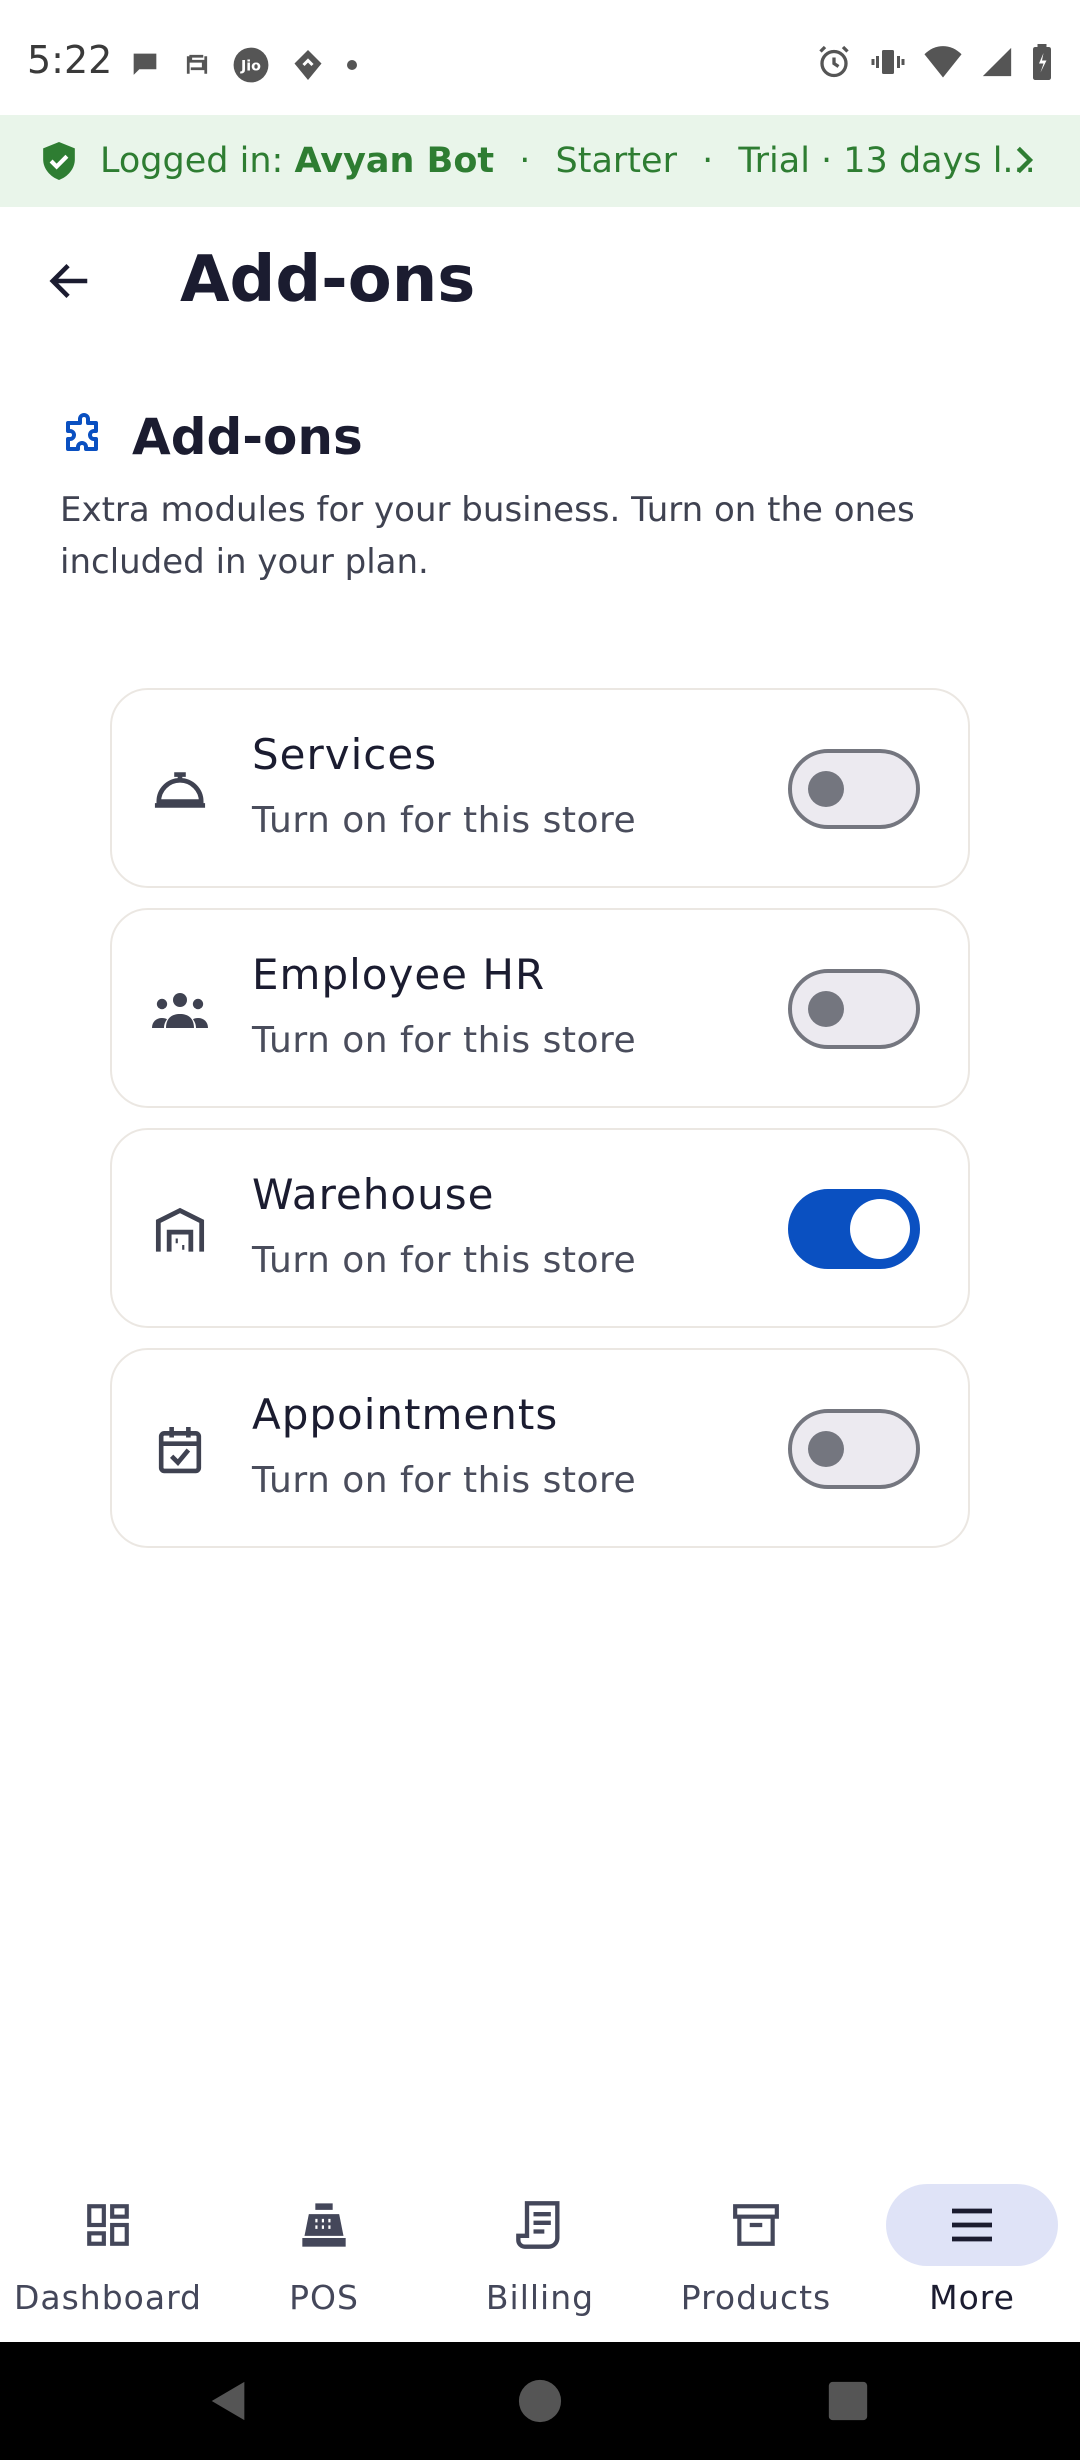  Describe the element at coordinates (373, 1194) in the screenshot. I see `addon-title: Warehouse` at that location.